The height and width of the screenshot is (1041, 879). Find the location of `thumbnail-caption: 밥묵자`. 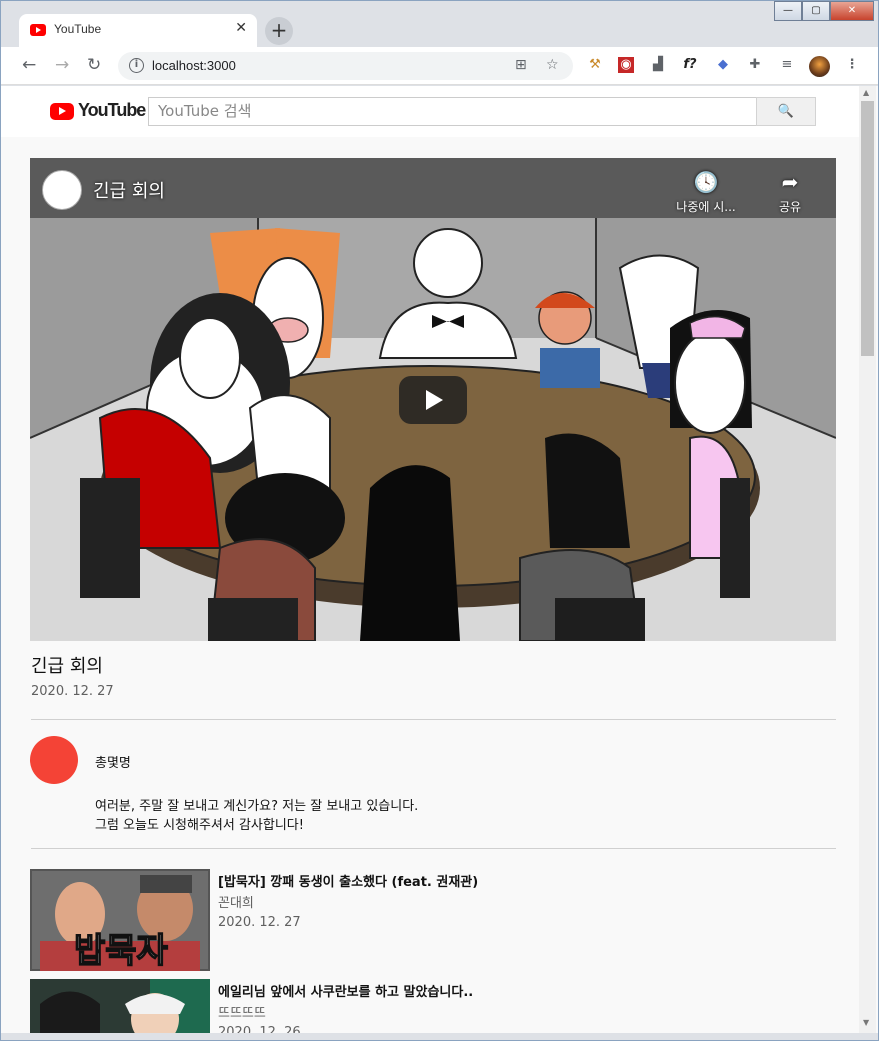

thumbnail-caption: 밥묵자 is located at coordinates (120, 950).